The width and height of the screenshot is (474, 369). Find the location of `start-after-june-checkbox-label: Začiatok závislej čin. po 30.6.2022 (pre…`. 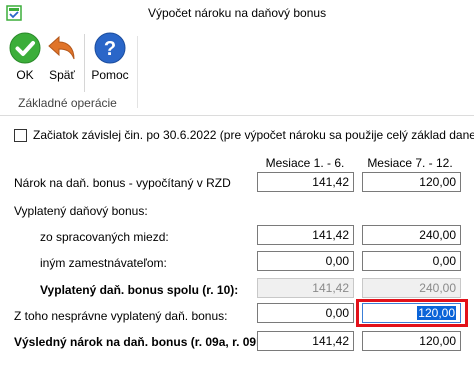

start-after-june-checkbox-label: Začiatok závislej čin. po 30.6.2022 (pre… is located at coordinates (253, 135).